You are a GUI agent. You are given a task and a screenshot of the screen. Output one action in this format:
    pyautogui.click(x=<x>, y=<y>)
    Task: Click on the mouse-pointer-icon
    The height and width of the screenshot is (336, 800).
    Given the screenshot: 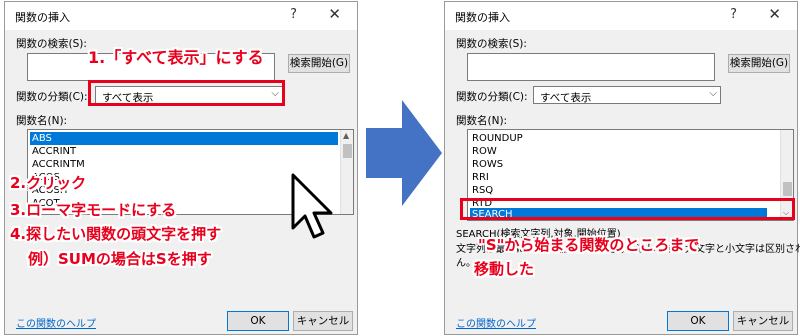 What is the action you would take?
    pyautogui.click(x=312, y=206)
    